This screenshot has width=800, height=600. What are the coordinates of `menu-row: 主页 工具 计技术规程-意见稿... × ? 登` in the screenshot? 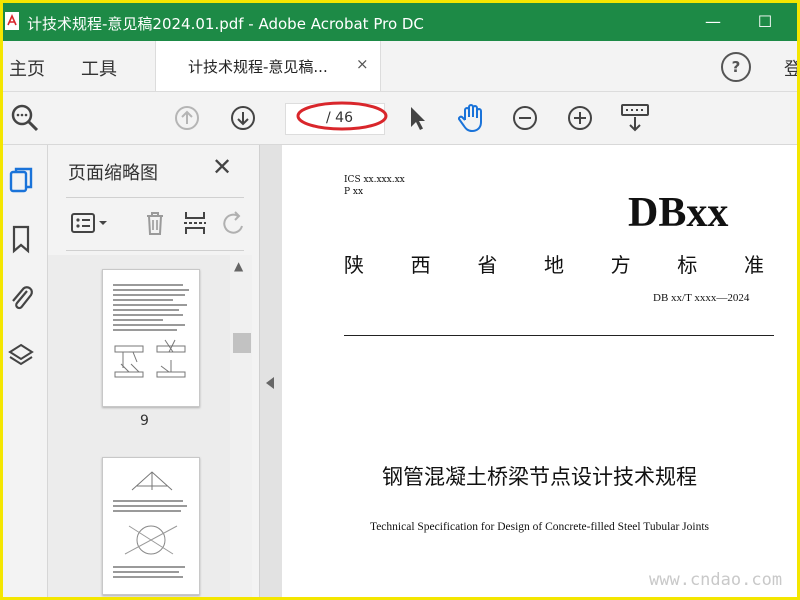 It's located at (400, 66).